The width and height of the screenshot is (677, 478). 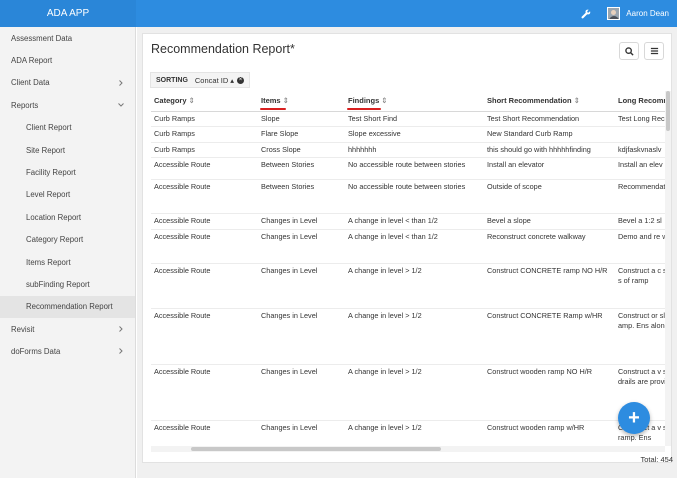 I want to click on vertical-scroll-thumb, so click(x=668, y=111).